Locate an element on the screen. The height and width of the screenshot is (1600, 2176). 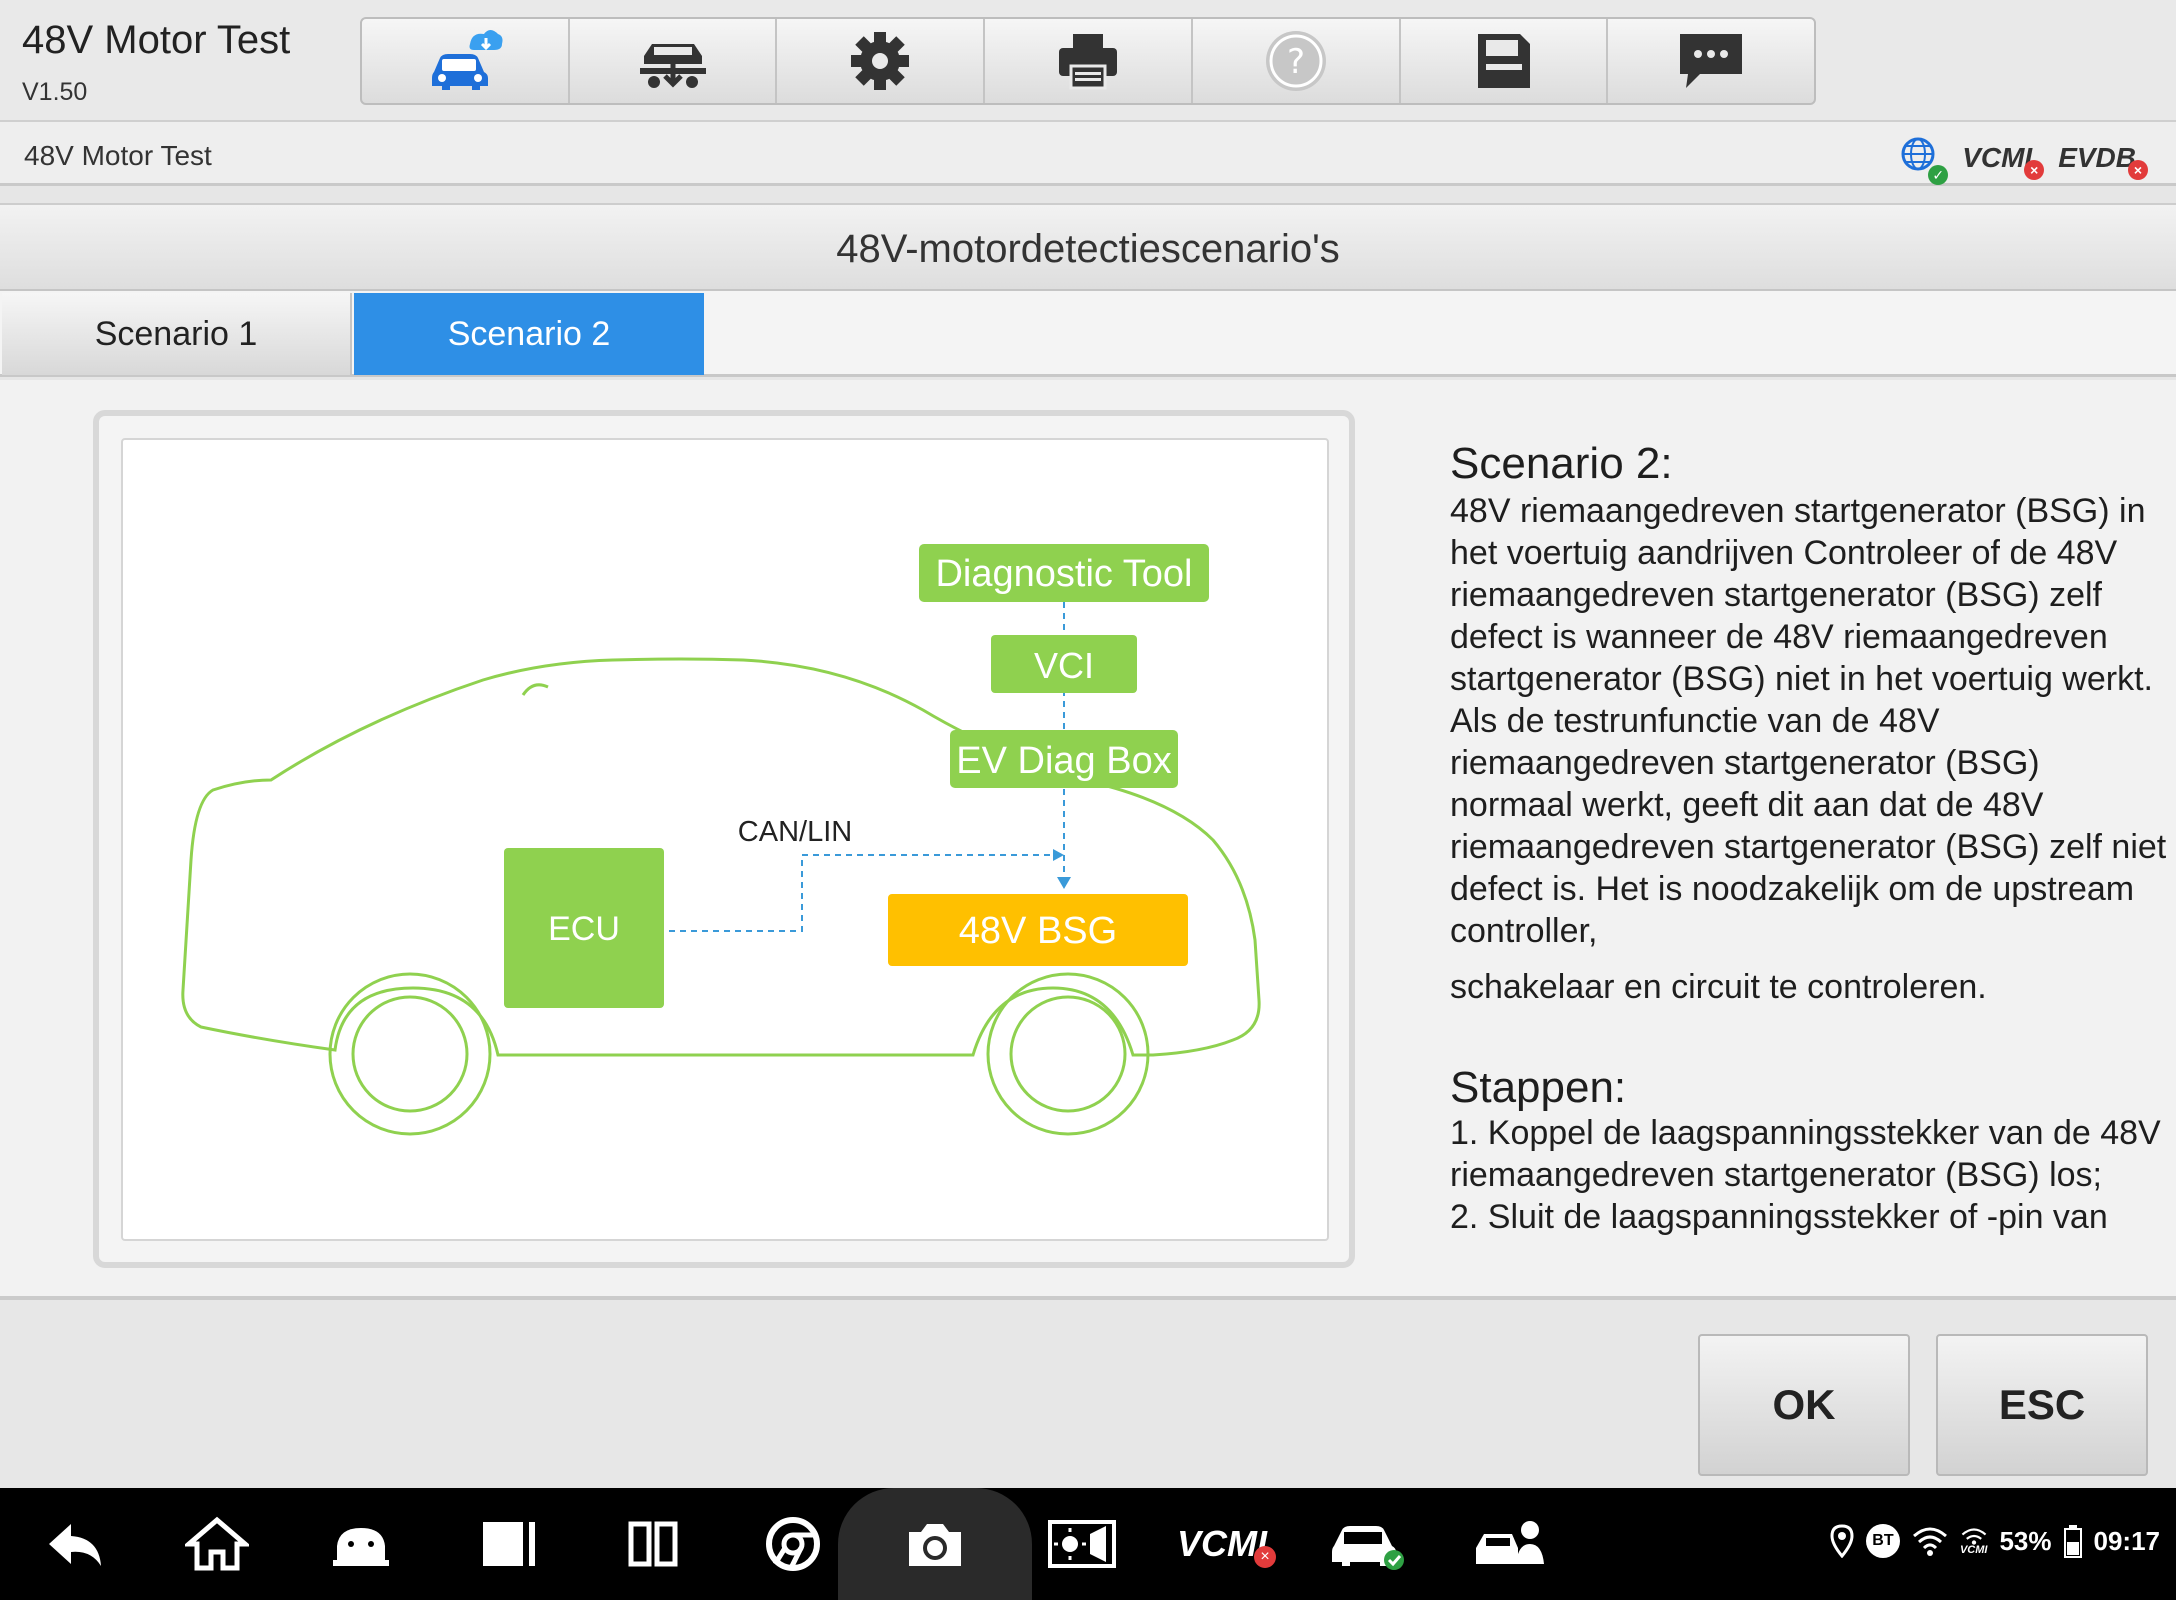
location-icon is located at coordinates (1842, 1541).